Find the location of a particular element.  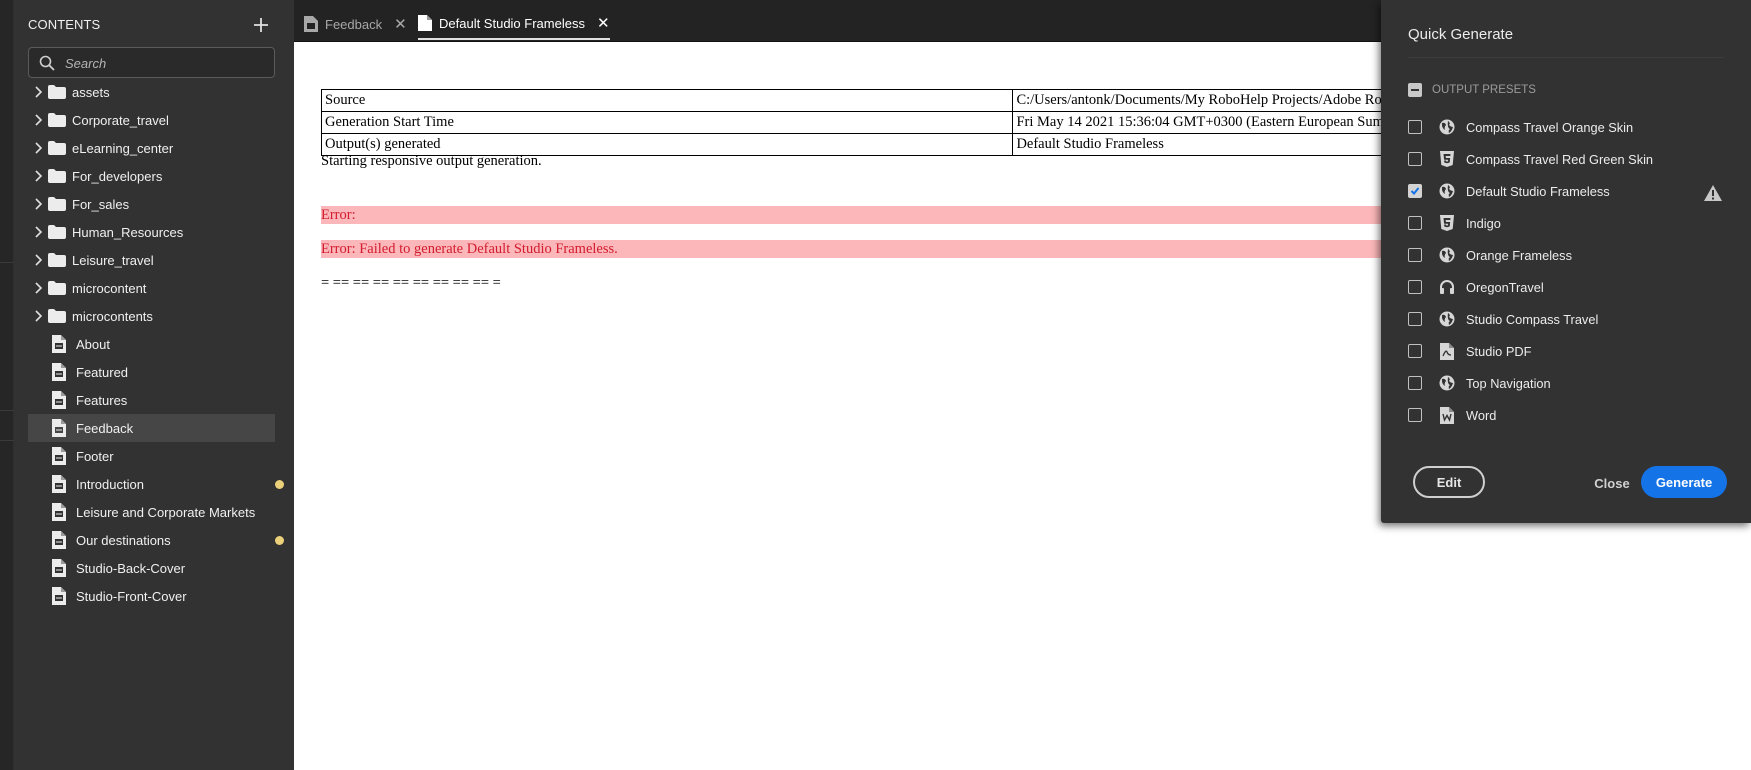

preset-item: Compass Travel Orange Skin is located at coordinates (1520, 127).